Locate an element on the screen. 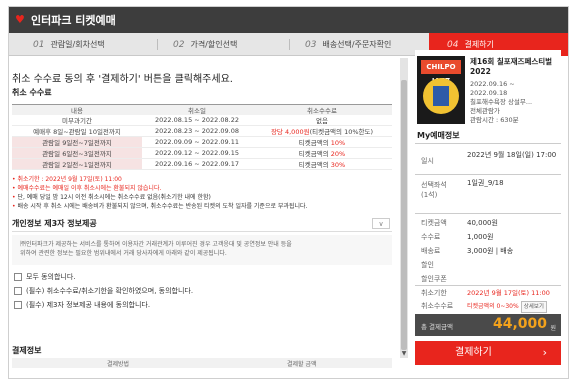 The width and height of the screenshot is (577, 387). chevron-down-icon: ∨ is located at coordinates (381, 223).